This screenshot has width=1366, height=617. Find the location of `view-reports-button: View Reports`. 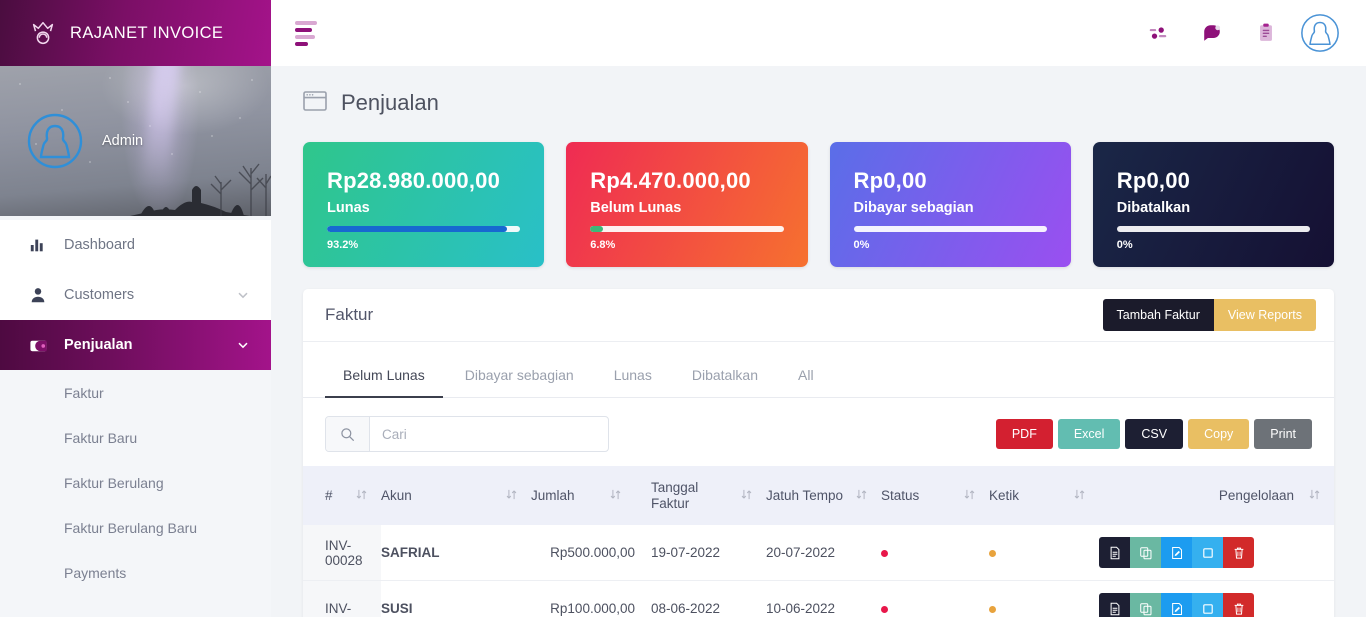

view-reports-button: View Reports is located at coordinates (1264, 315).